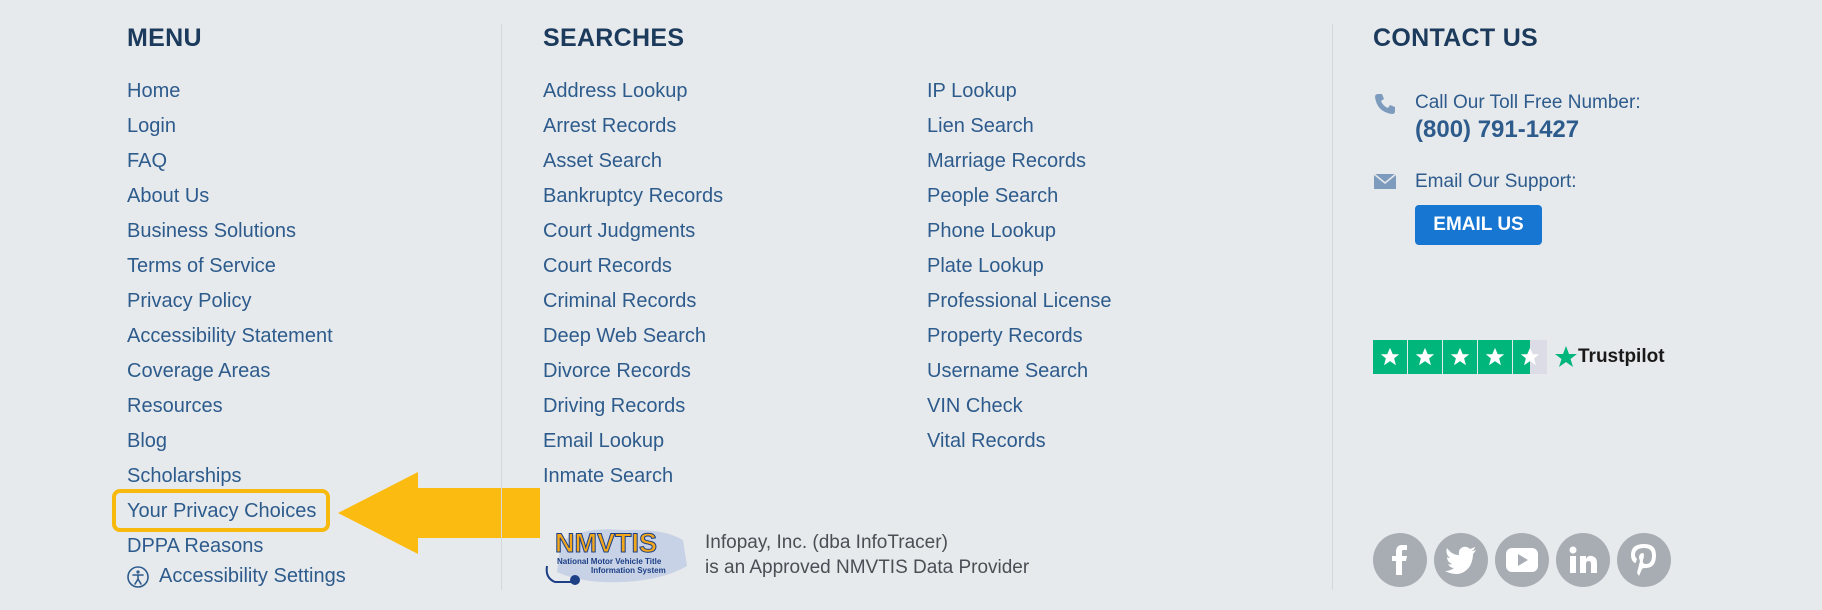  What do you see at coordinates (175, 406) in the screenshot?
I see `menu-link-resources: Resources` at bounding box center [175, 406].